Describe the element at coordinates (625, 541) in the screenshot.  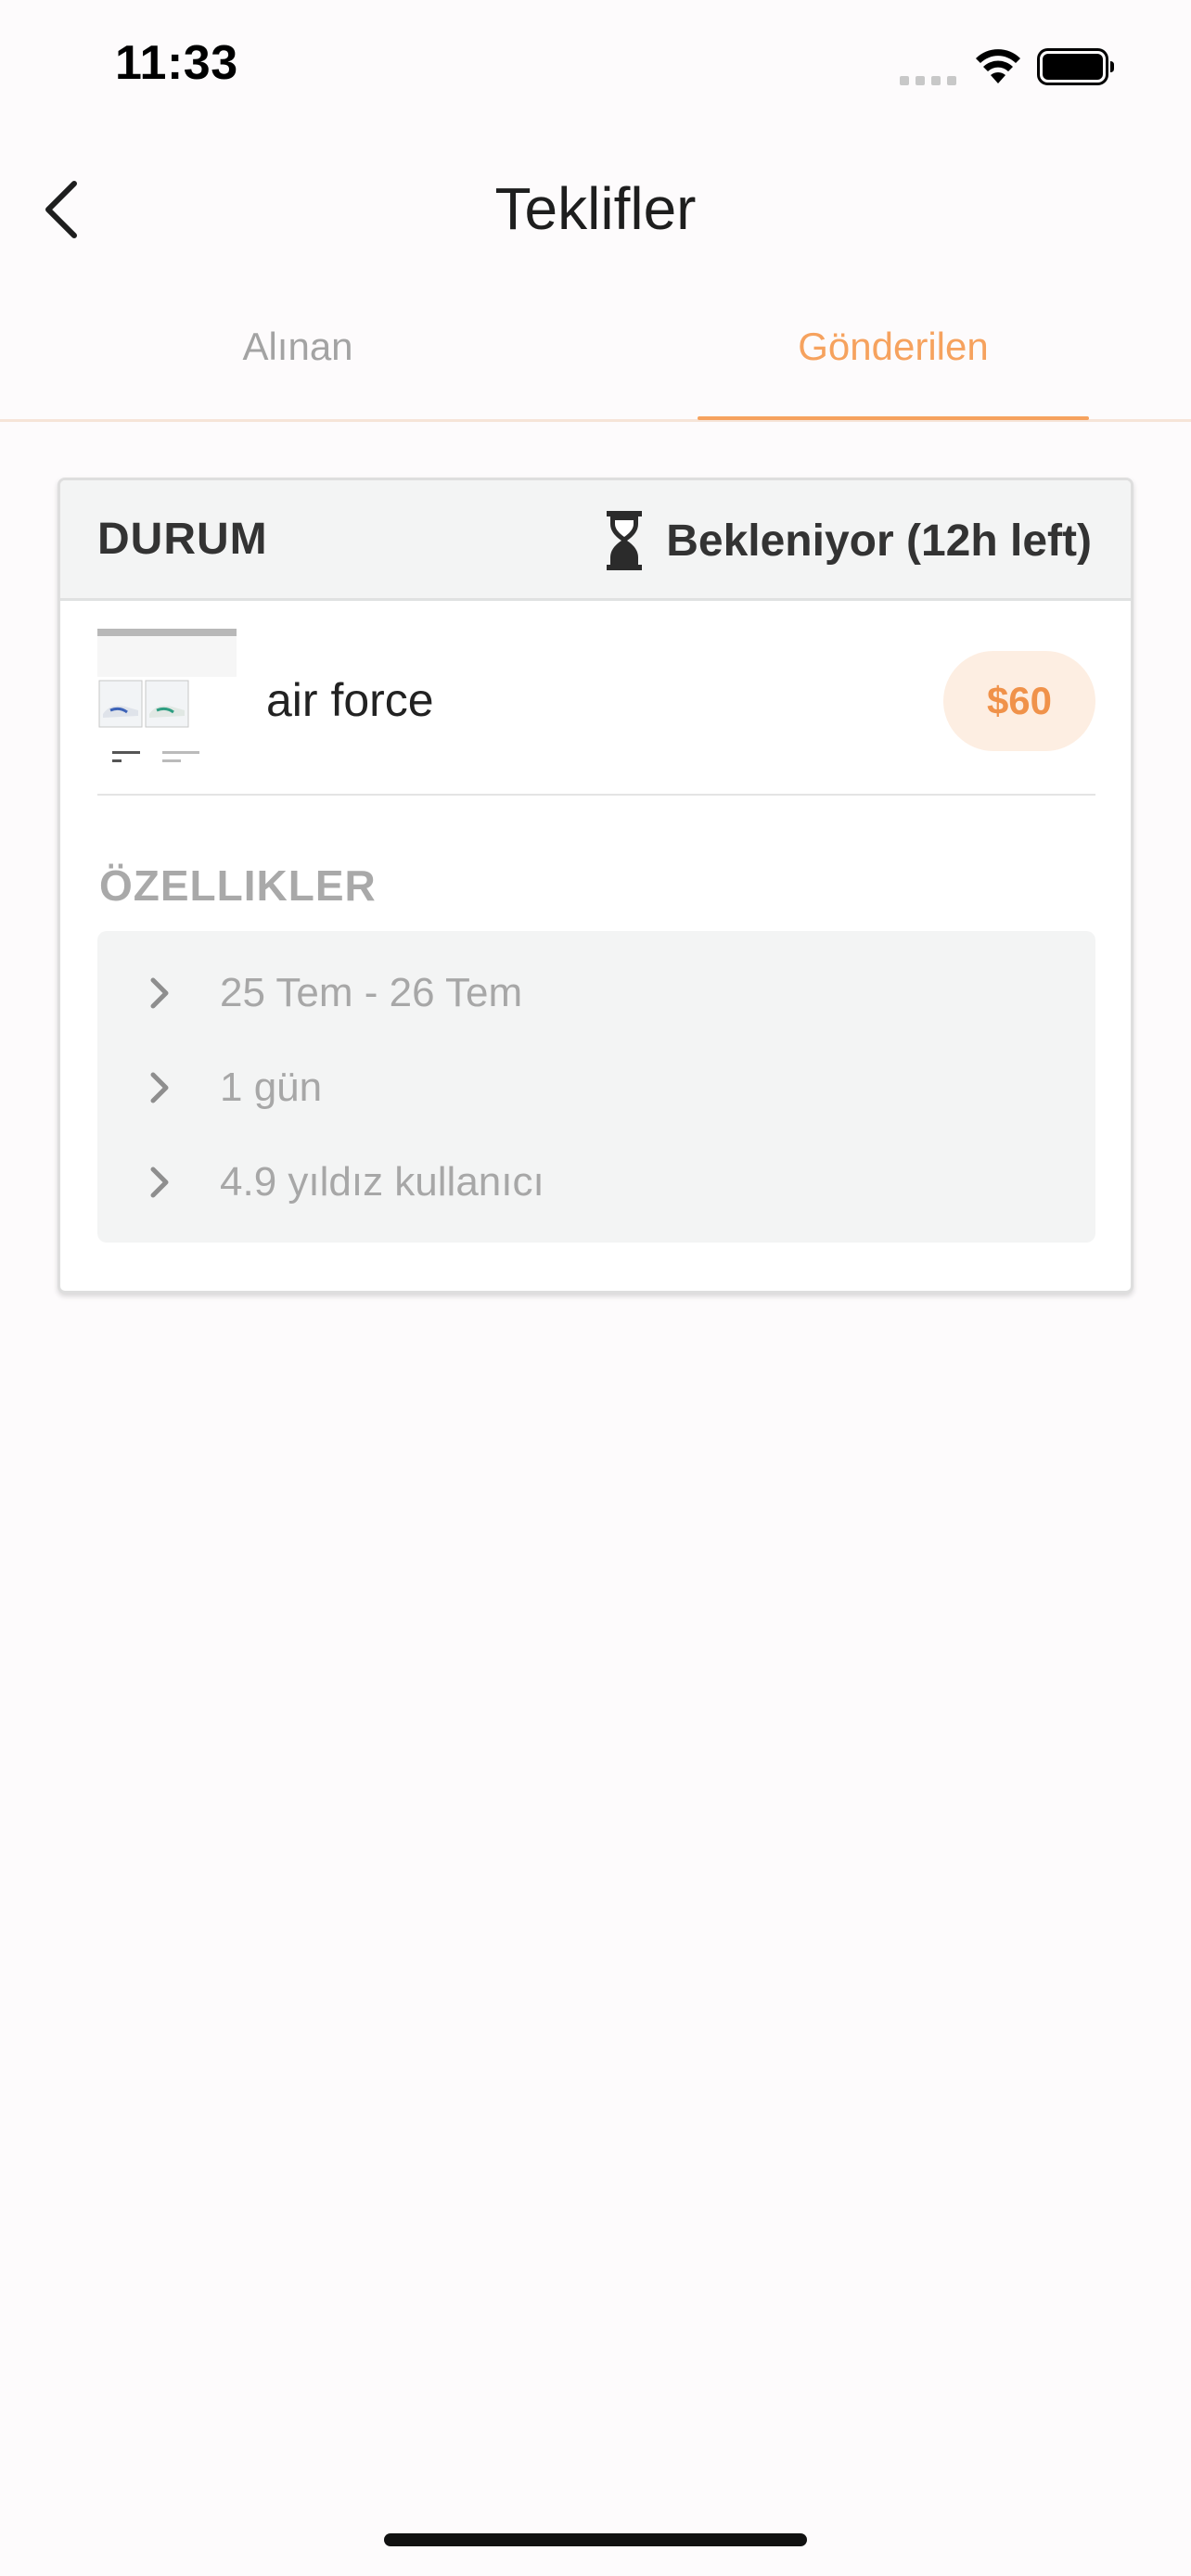
I see `hourglass-icon` at that location.